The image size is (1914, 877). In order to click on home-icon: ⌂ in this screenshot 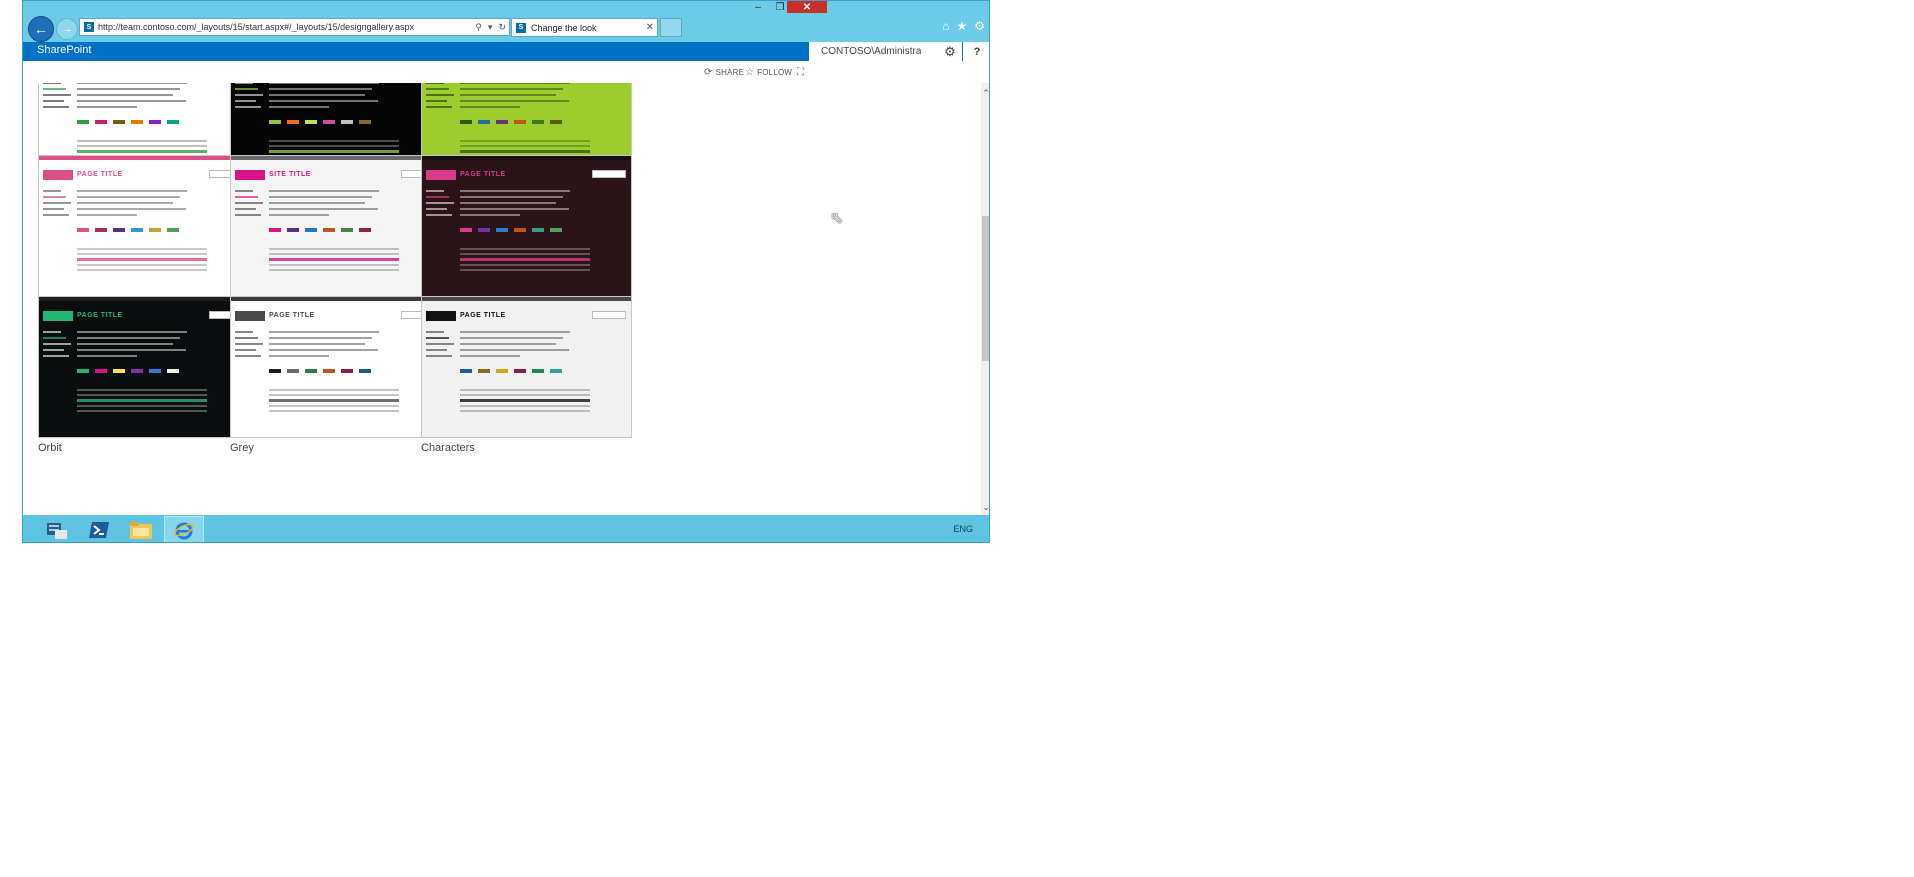, I will do `click(945, 26)`.